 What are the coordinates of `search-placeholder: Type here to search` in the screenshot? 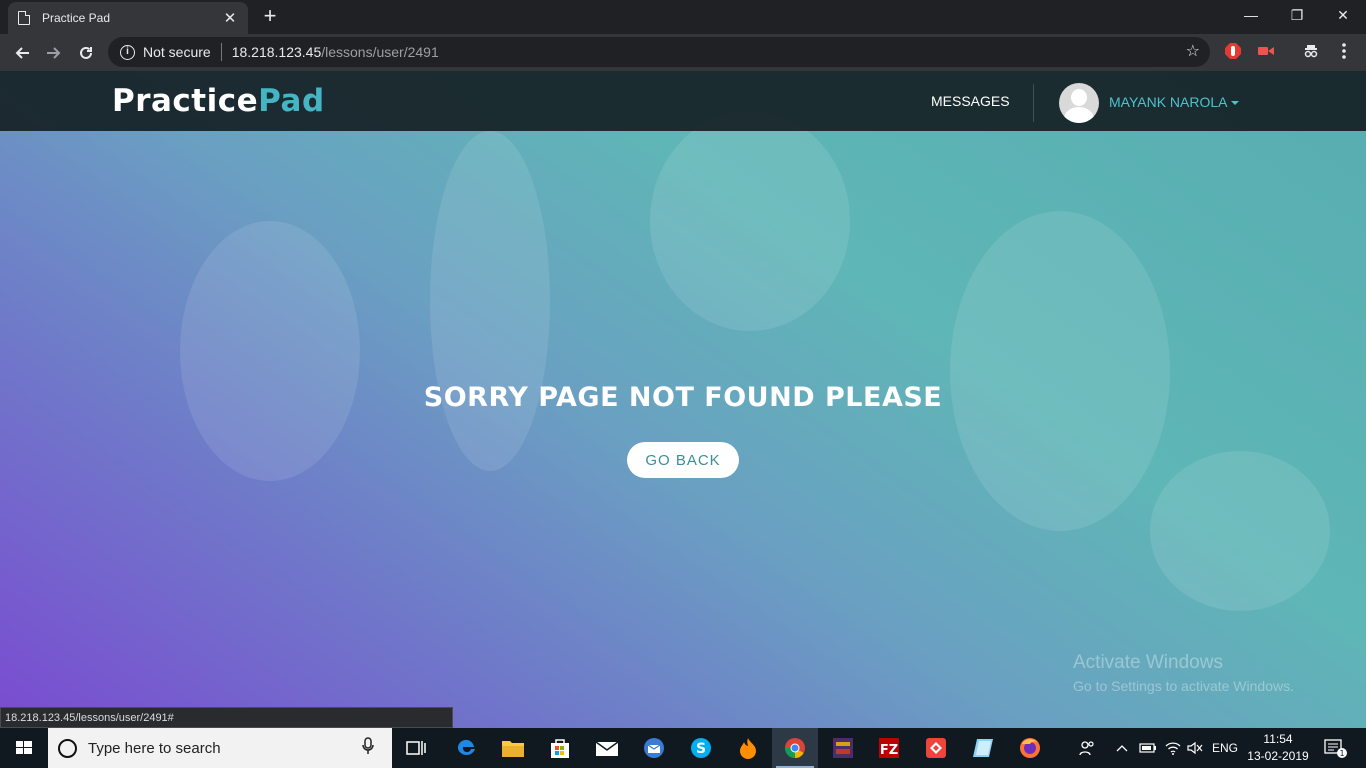 It's located at (154, 748).